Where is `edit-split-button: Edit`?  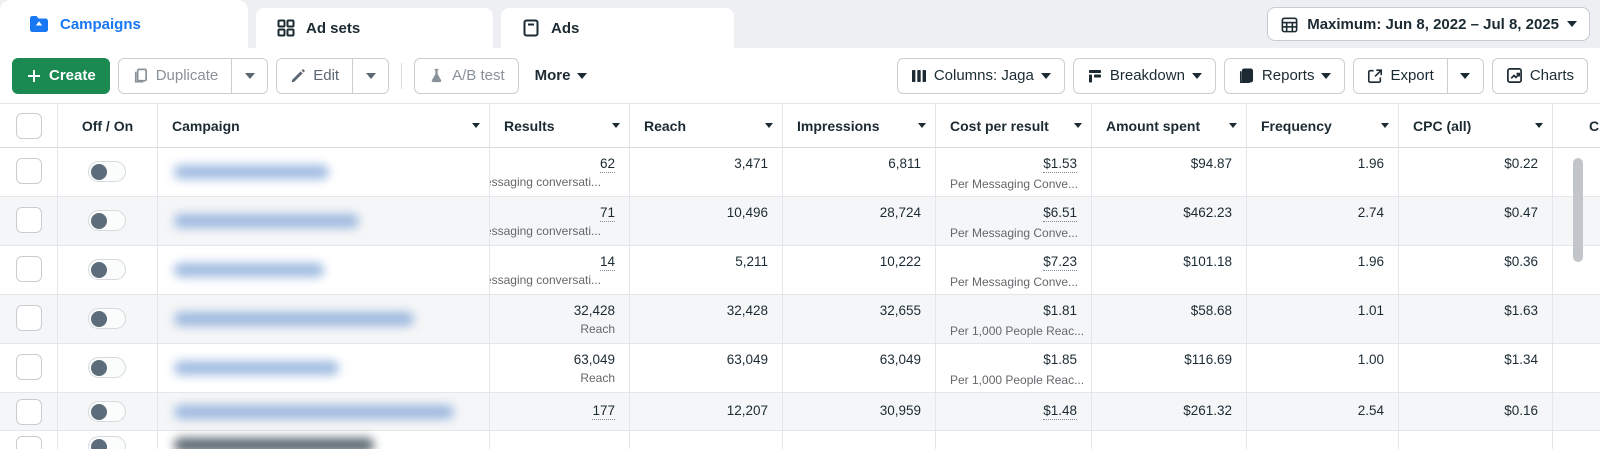
edit-split-button: Edit is located at coordinates (333, 75).